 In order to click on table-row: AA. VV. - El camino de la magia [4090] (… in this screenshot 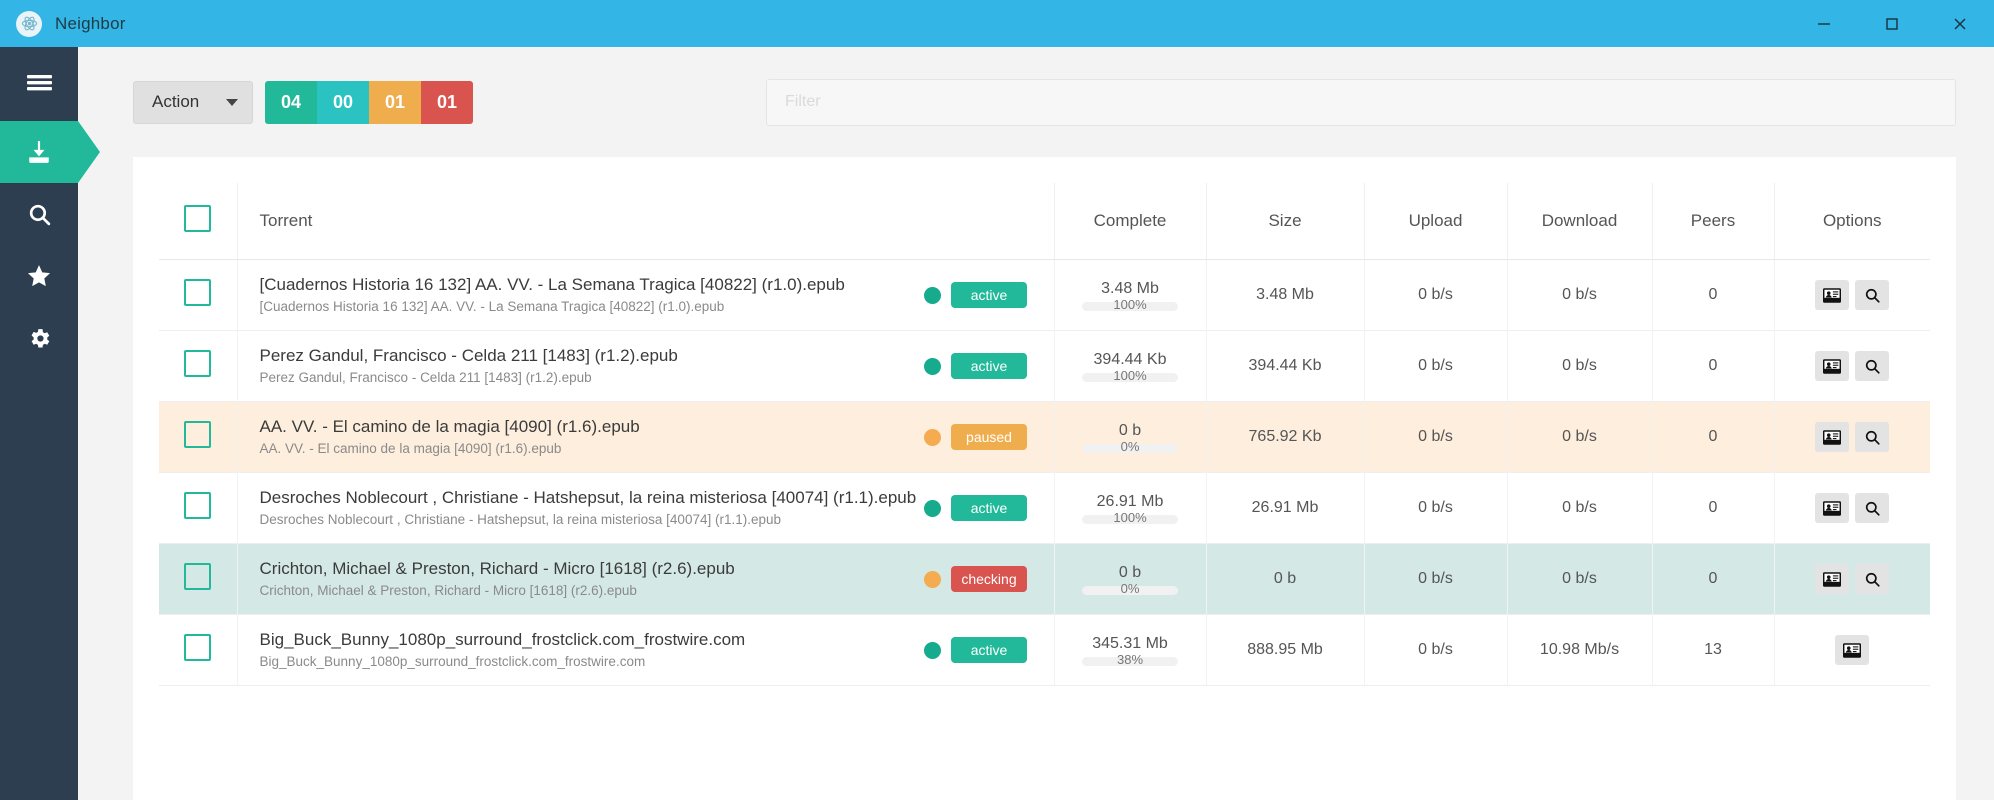, I will do `click(1045, 437)`.